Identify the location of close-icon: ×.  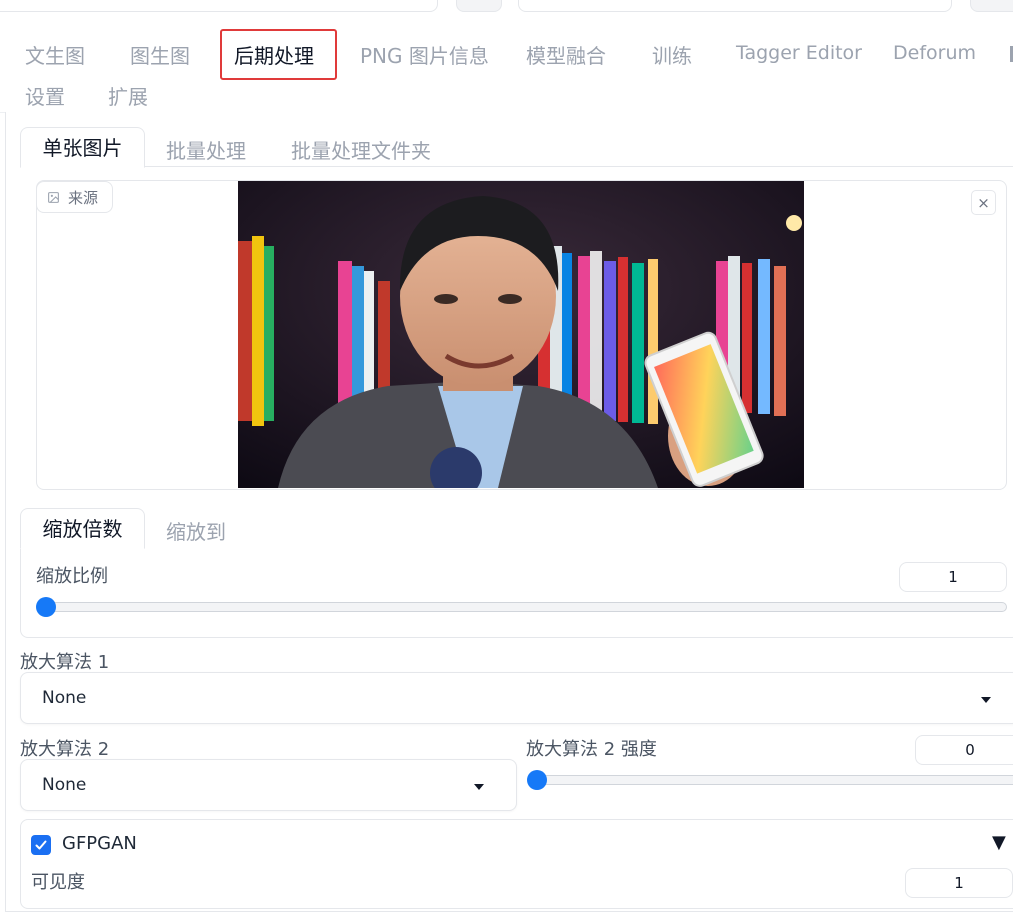
(983, 202).